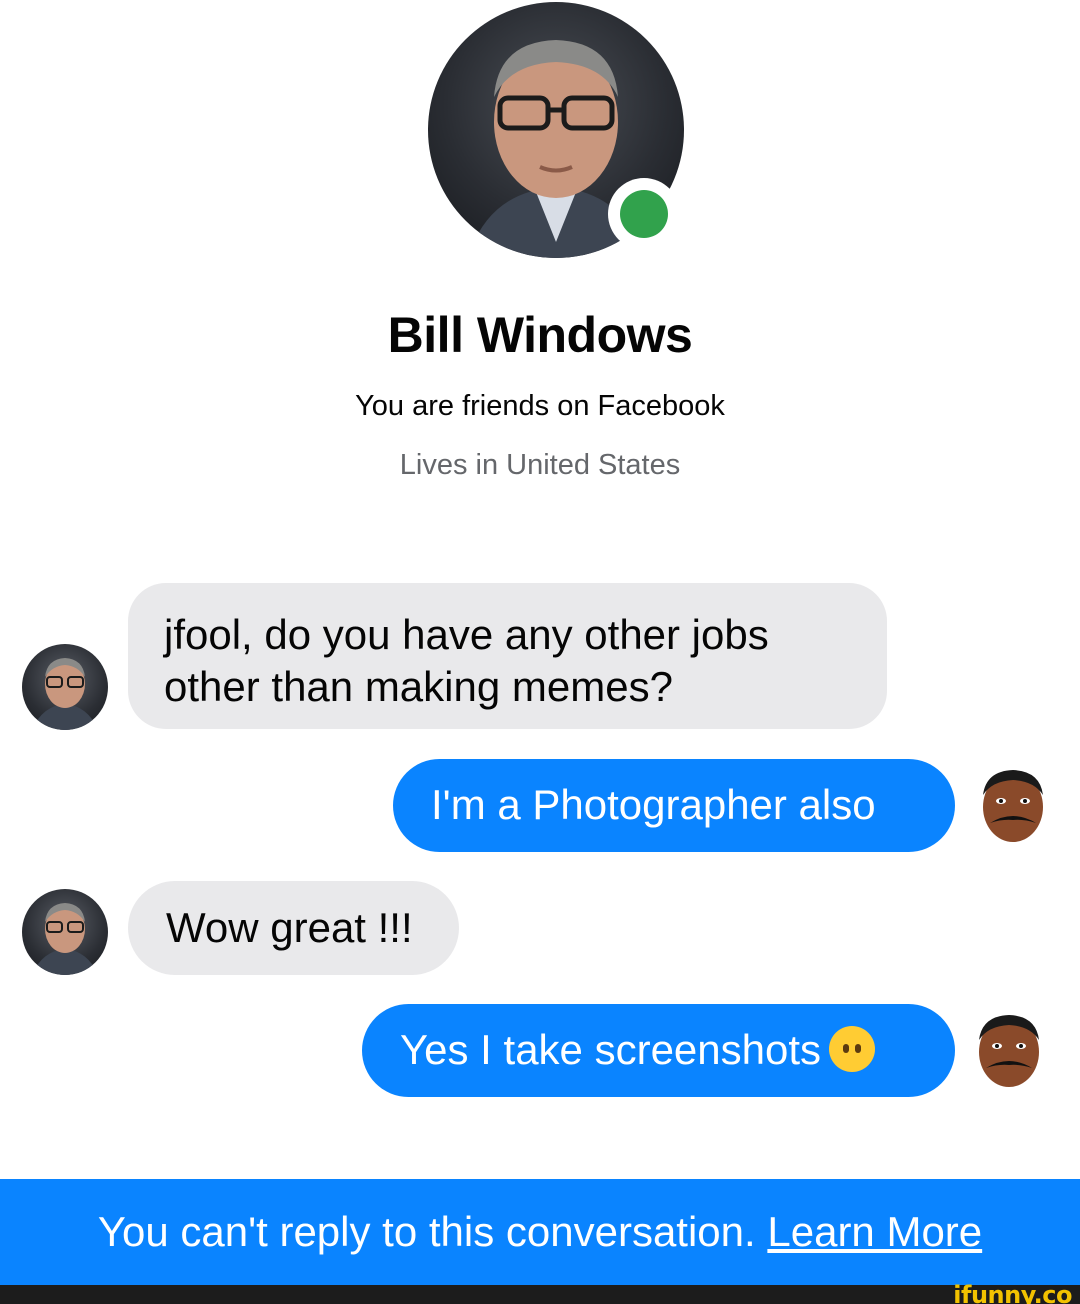  I want to click on online-status-indicator, so click(644, 214).